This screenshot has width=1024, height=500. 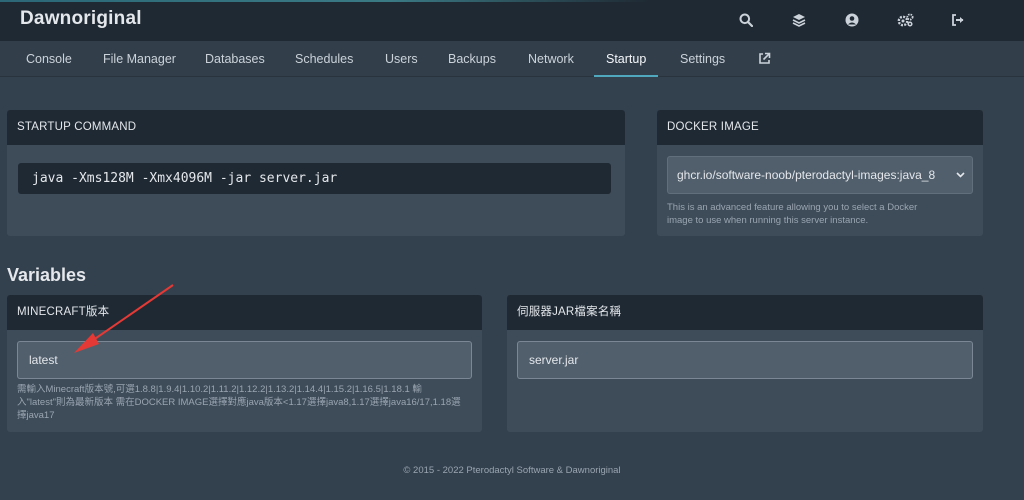 What do you see at coordinates (325, 1) in the screenshot?
I see `progress-line` at bounding box center [325, 1].